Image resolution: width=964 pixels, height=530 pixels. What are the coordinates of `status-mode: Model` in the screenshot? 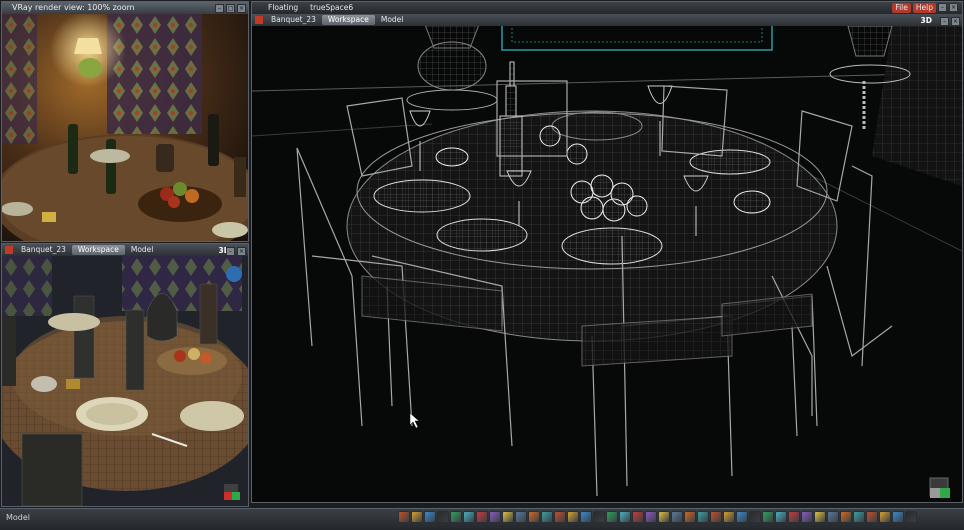 It's located at (18, 517).